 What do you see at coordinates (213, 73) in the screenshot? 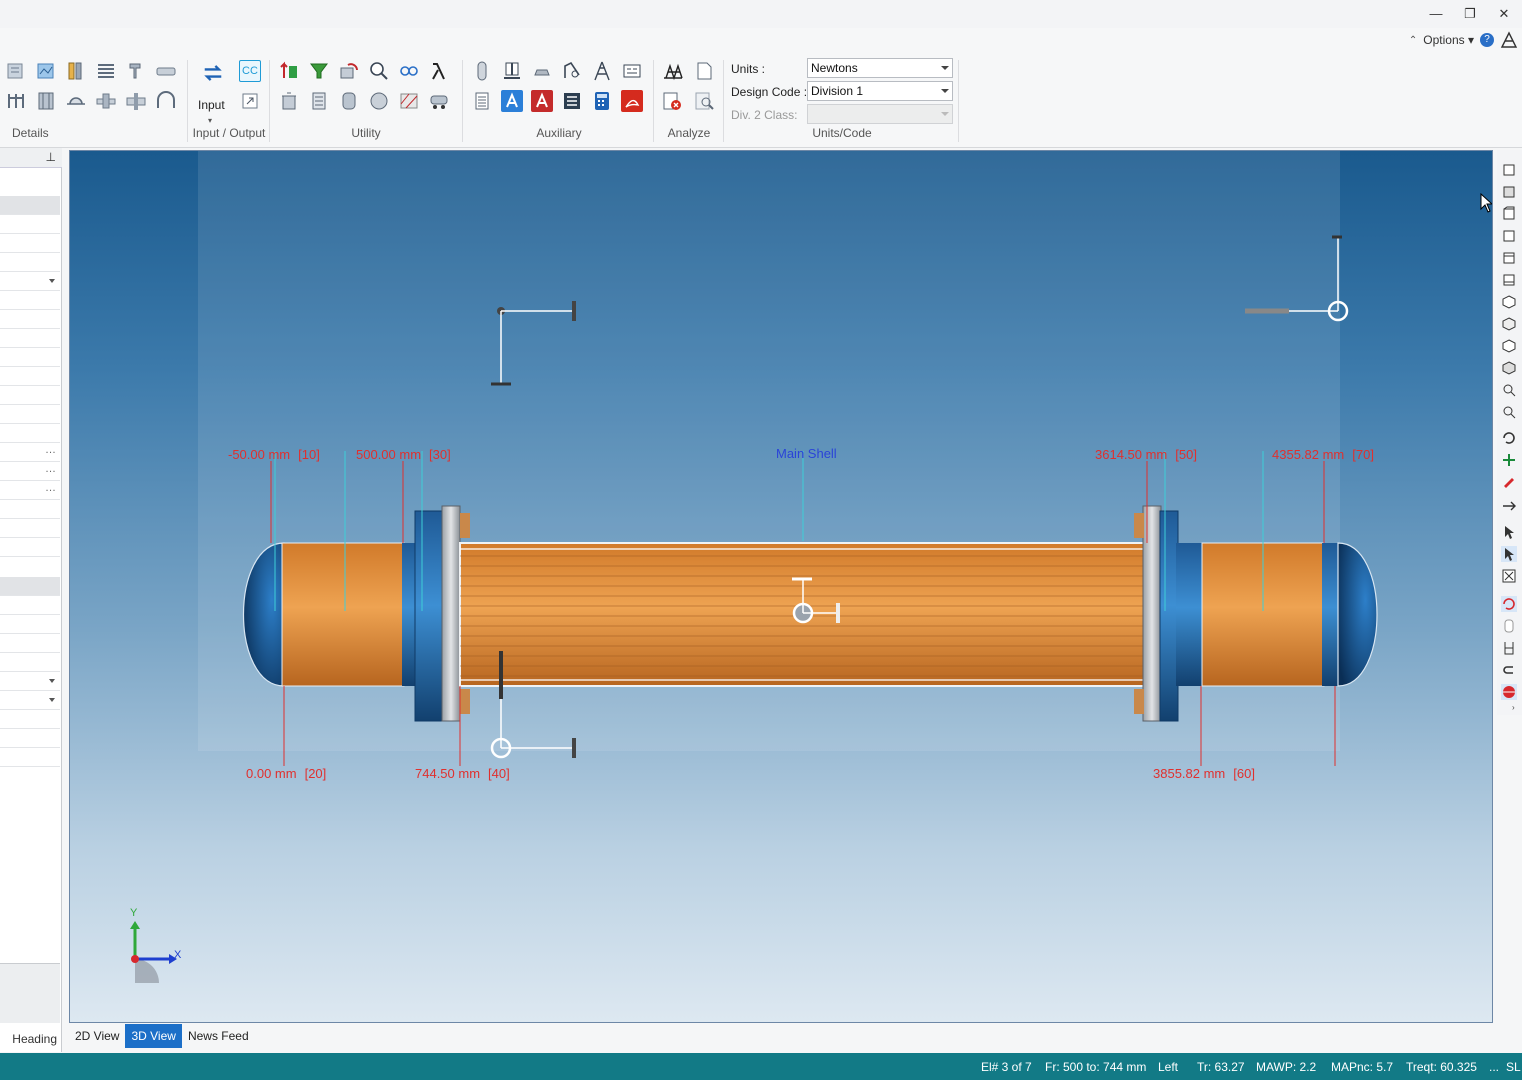
I see `input-refresh-icon` at bounding box center [213, 73].